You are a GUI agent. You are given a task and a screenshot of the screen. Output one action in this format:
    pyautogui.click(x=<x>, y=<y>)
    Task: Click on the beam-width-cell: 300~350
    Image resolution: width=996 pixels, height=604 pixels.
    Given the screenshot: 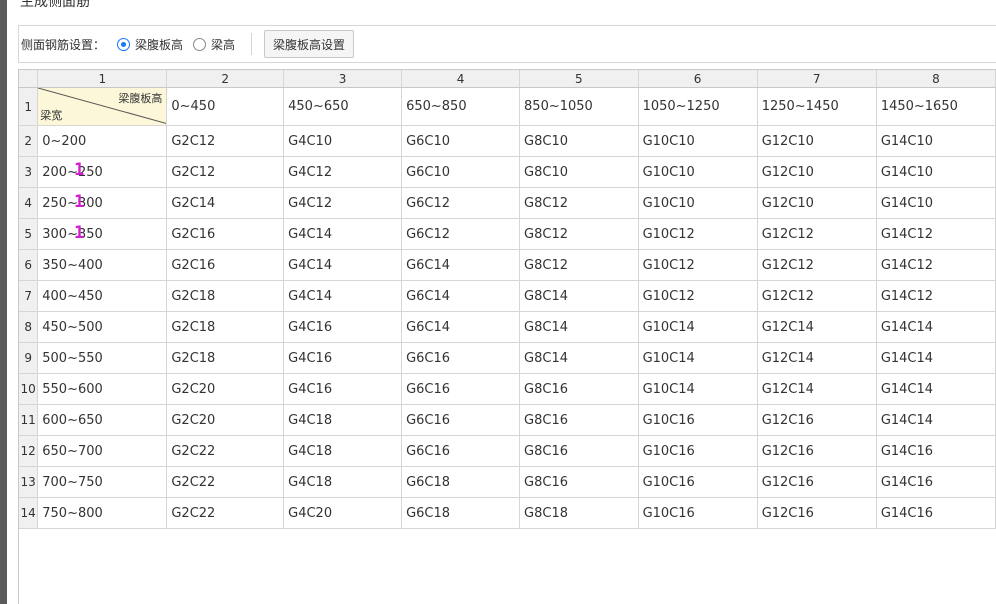 What is the action you would take?
    pyautogui.click(x=102, y=234)
    